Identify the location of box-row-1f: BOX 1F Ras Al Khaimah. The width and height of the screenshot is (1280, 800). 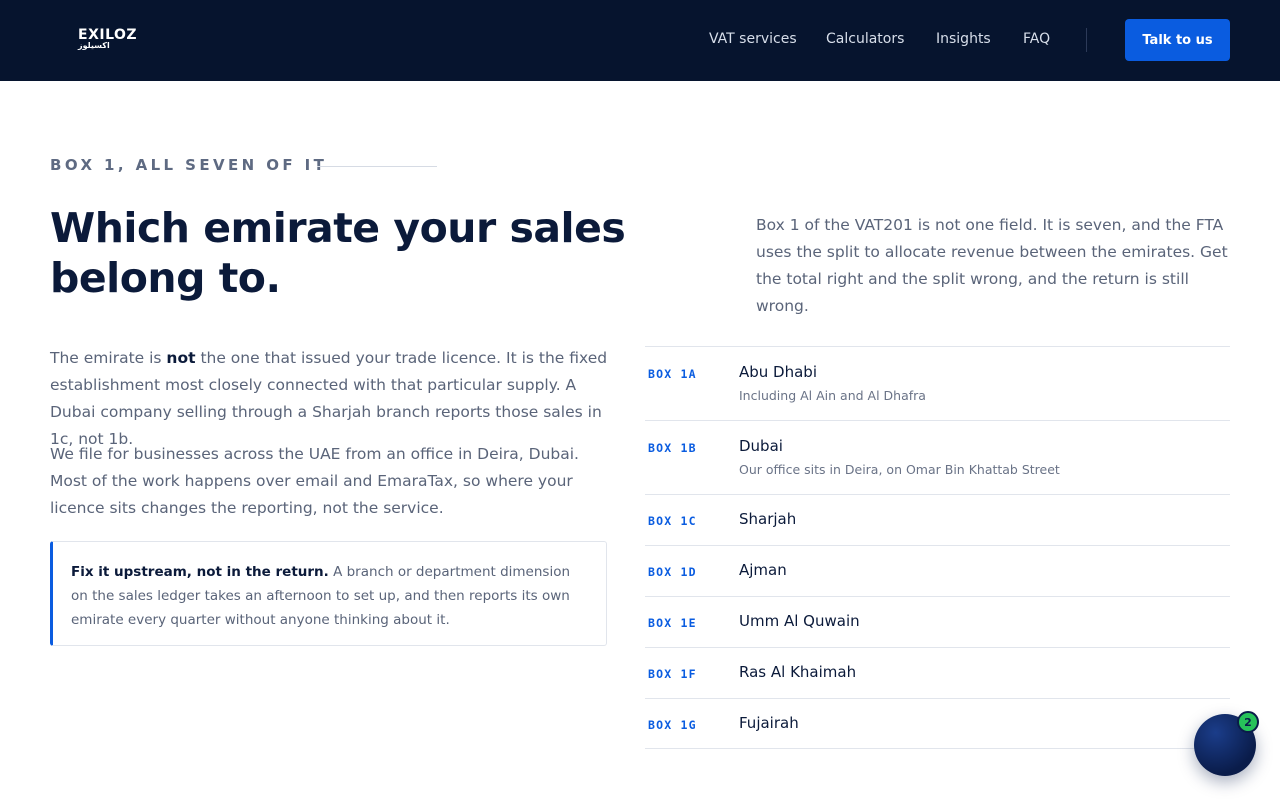
(937, 672).